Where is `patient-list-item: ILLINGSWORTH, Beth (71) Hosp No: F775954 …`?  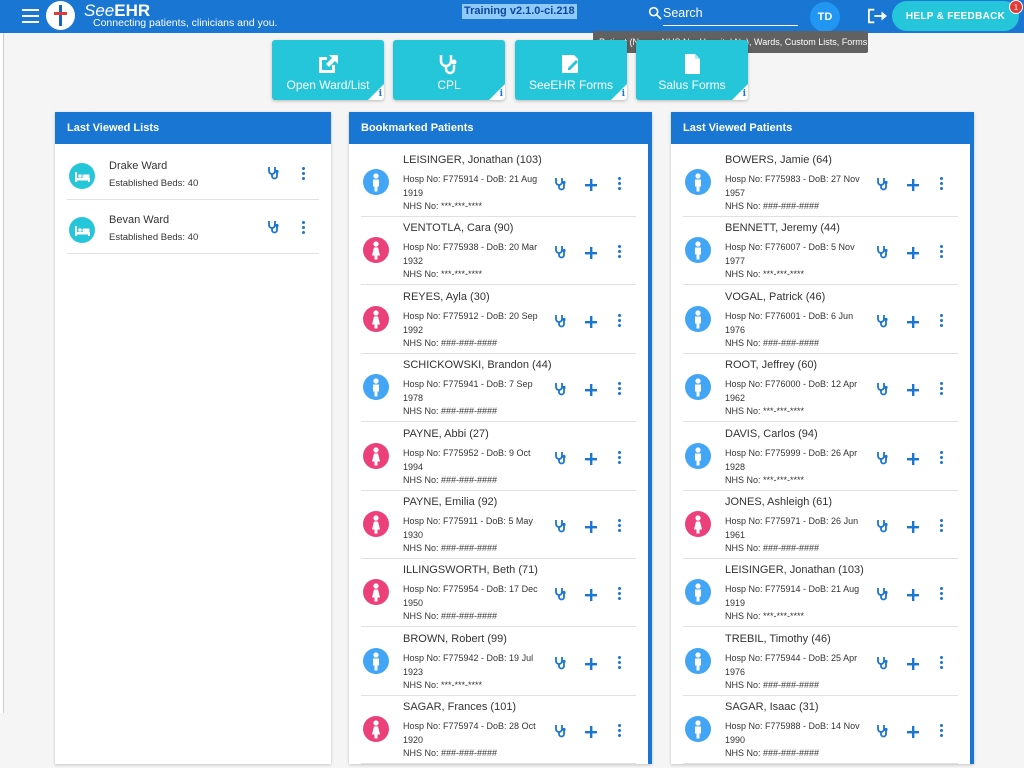 patient-list-item: ILLINGSWORTH, Beth (71) Hosp No: F775954 … is located at coordinates (498, 593).